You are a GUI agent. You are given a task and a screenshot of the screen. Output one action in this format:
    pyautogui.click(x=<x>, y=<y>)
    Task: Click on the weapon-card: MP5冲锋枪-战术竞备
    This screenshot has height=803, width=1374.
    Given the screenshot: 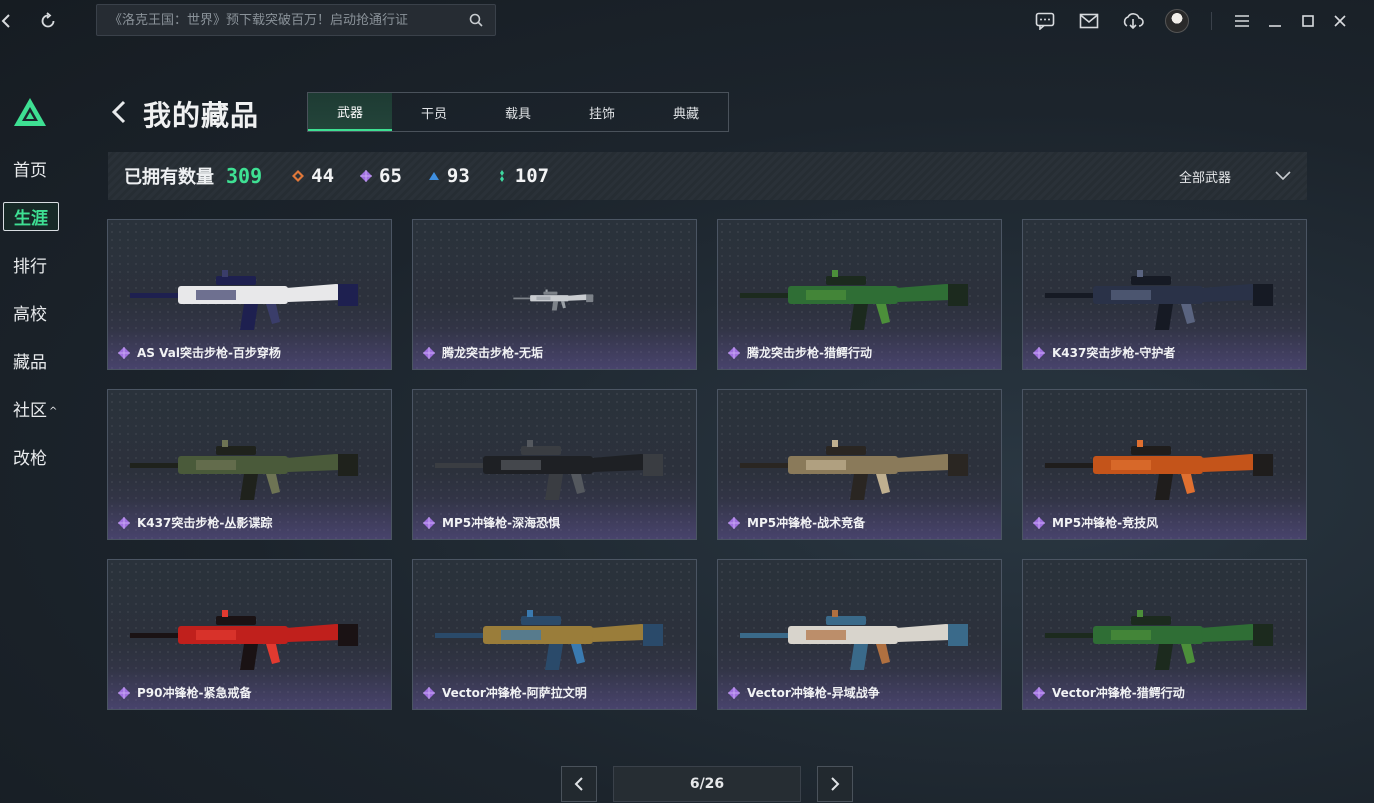 What is the action you would take?
    pyautogui.click(x=859, y=464)
    